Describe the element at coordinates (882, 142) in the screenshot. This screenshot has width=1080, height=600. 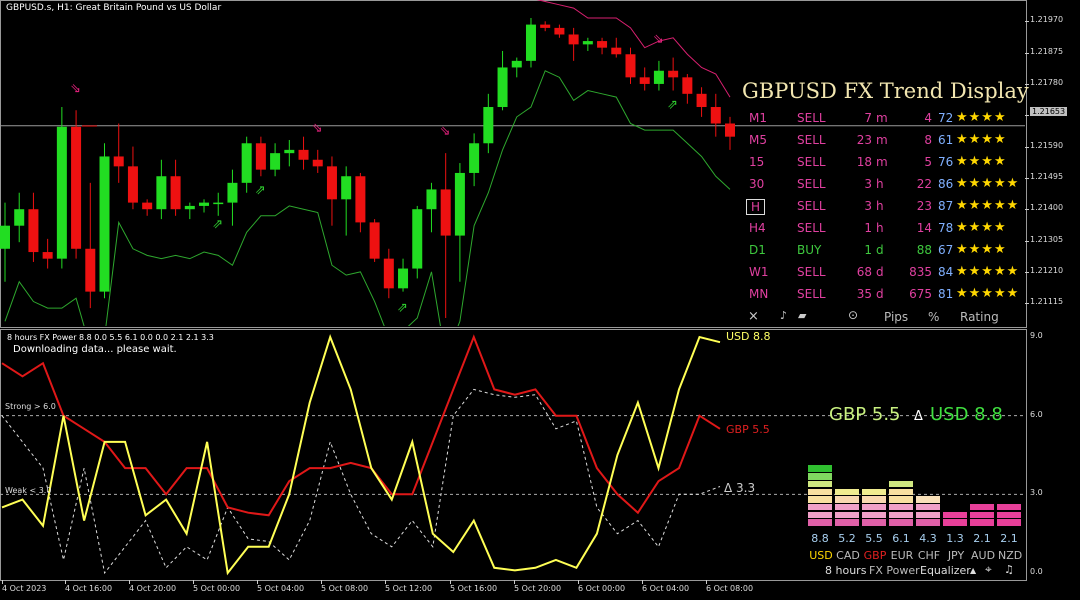
I see `trend-row-m5: M5 SELL 23 m 8 61 ★★★★` at that location.